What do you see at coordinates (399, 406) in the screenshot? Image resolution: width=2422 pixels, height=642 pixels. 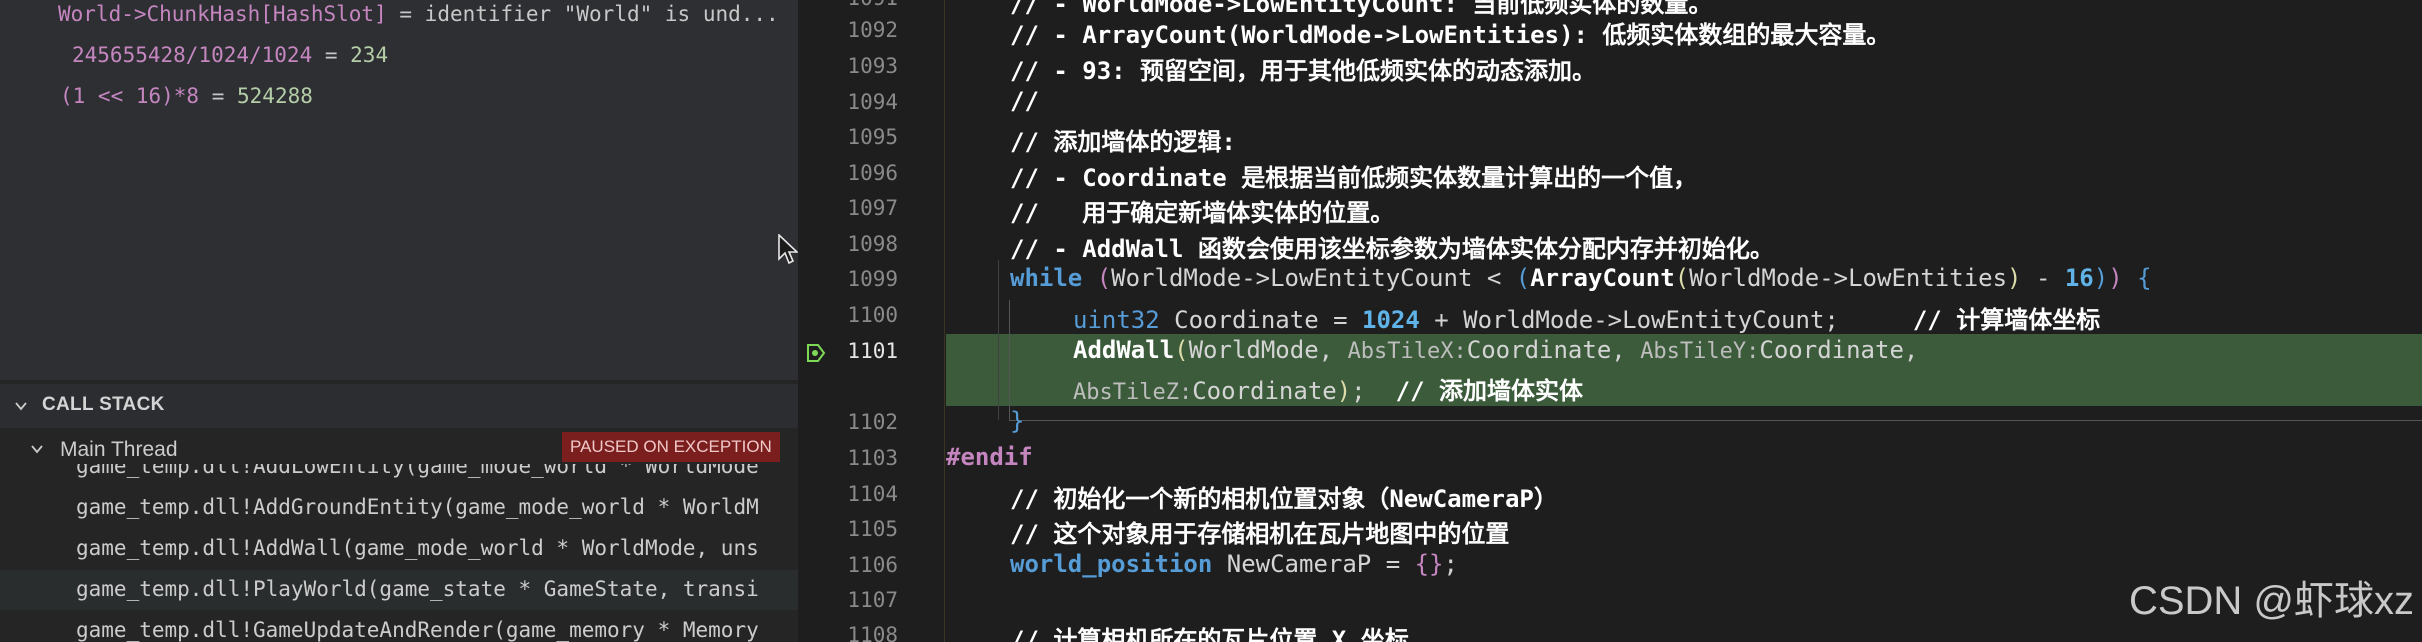 I see `call-stack-header: CALL STACK` at bounding box center [399, 406].